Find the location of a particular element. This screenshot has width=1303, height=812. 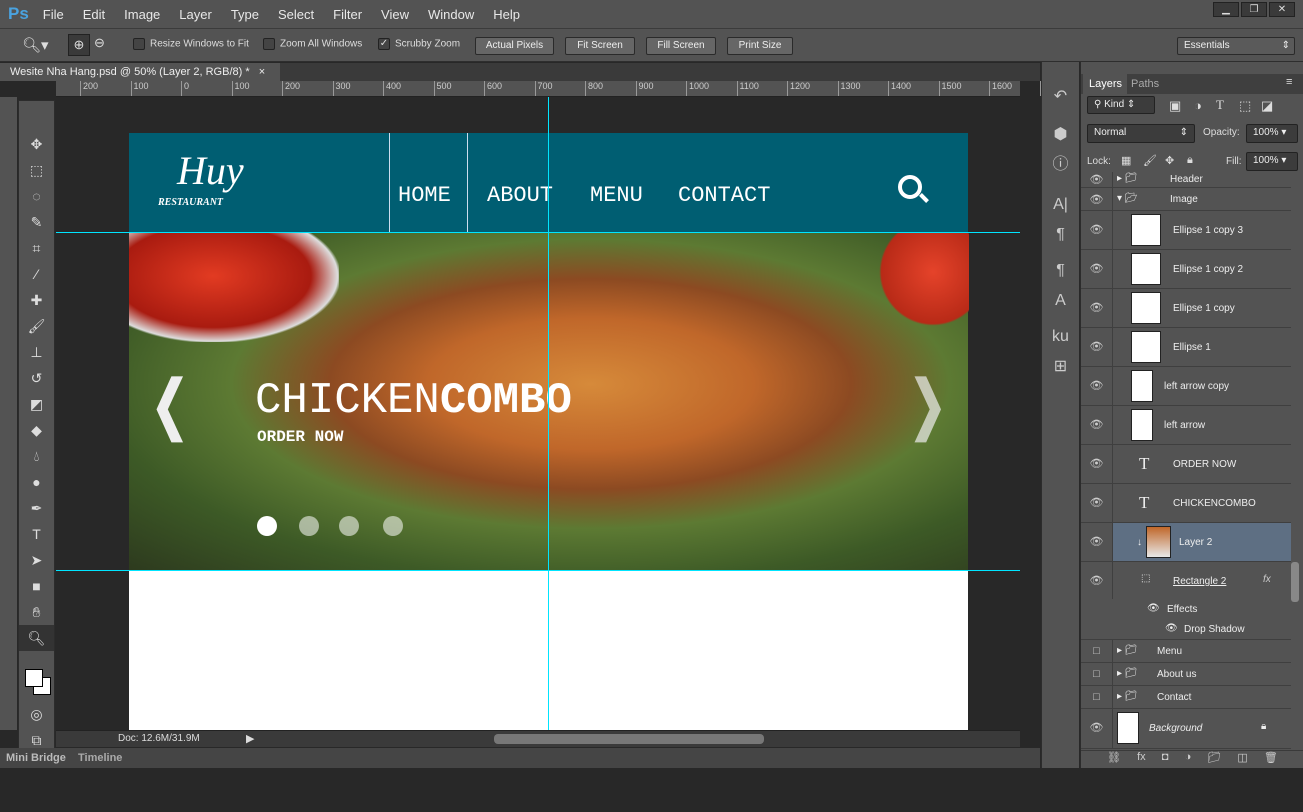

workspace-select: Essentials ⇕ is located at coordinates (1236, 46).